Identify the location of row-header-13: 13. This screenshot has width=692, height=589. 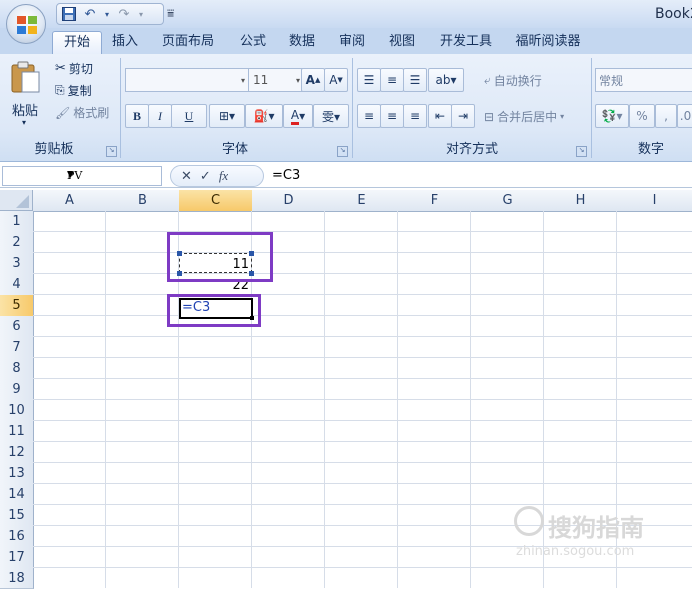
(17, 474).